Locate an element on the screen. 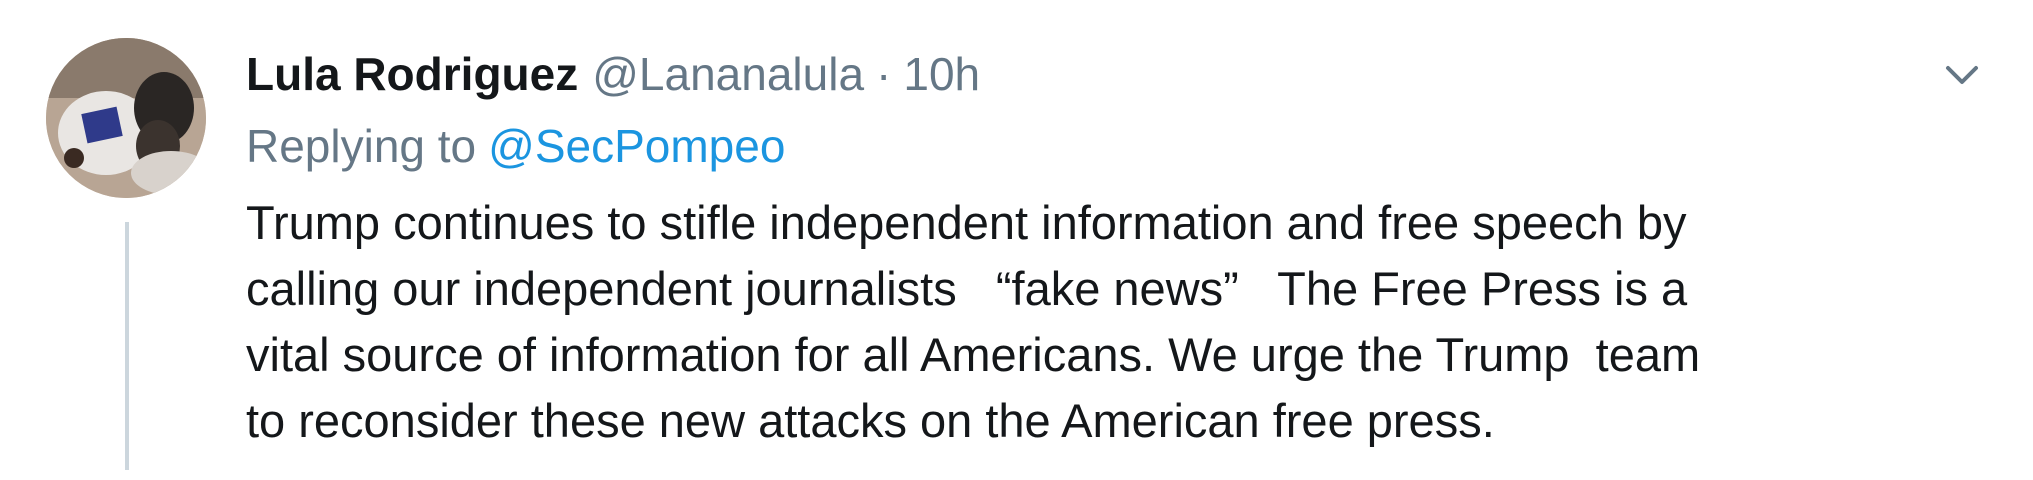  avatar is located at coordinates (126, 118).